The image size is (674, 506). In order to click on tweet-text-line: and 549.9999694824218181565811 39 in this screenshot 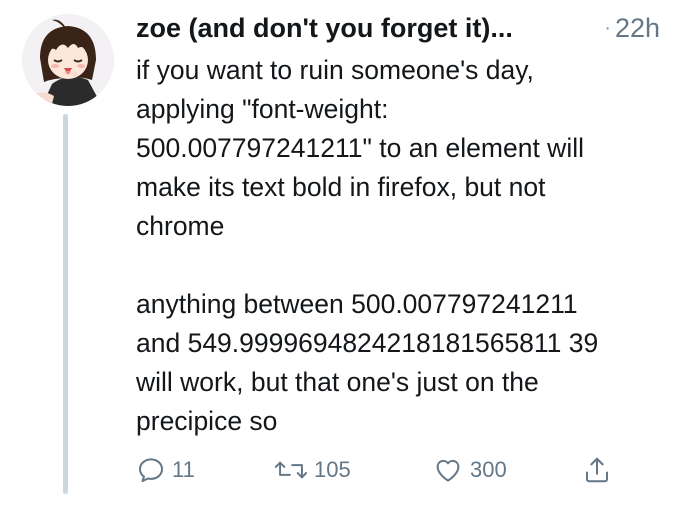, I will do `click(367, 343)`.